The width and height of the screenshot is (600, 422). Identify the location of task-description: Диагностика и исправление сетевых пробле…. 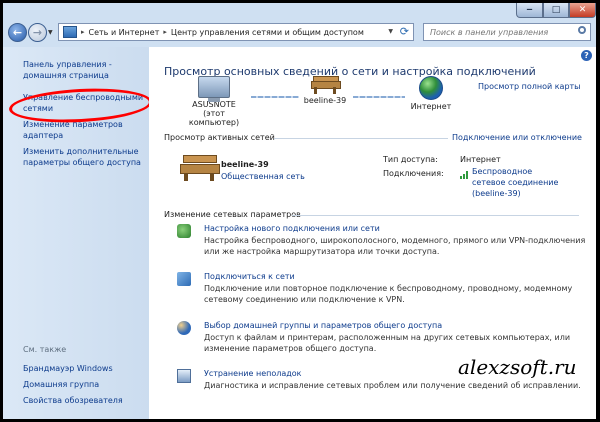
(392, 385).